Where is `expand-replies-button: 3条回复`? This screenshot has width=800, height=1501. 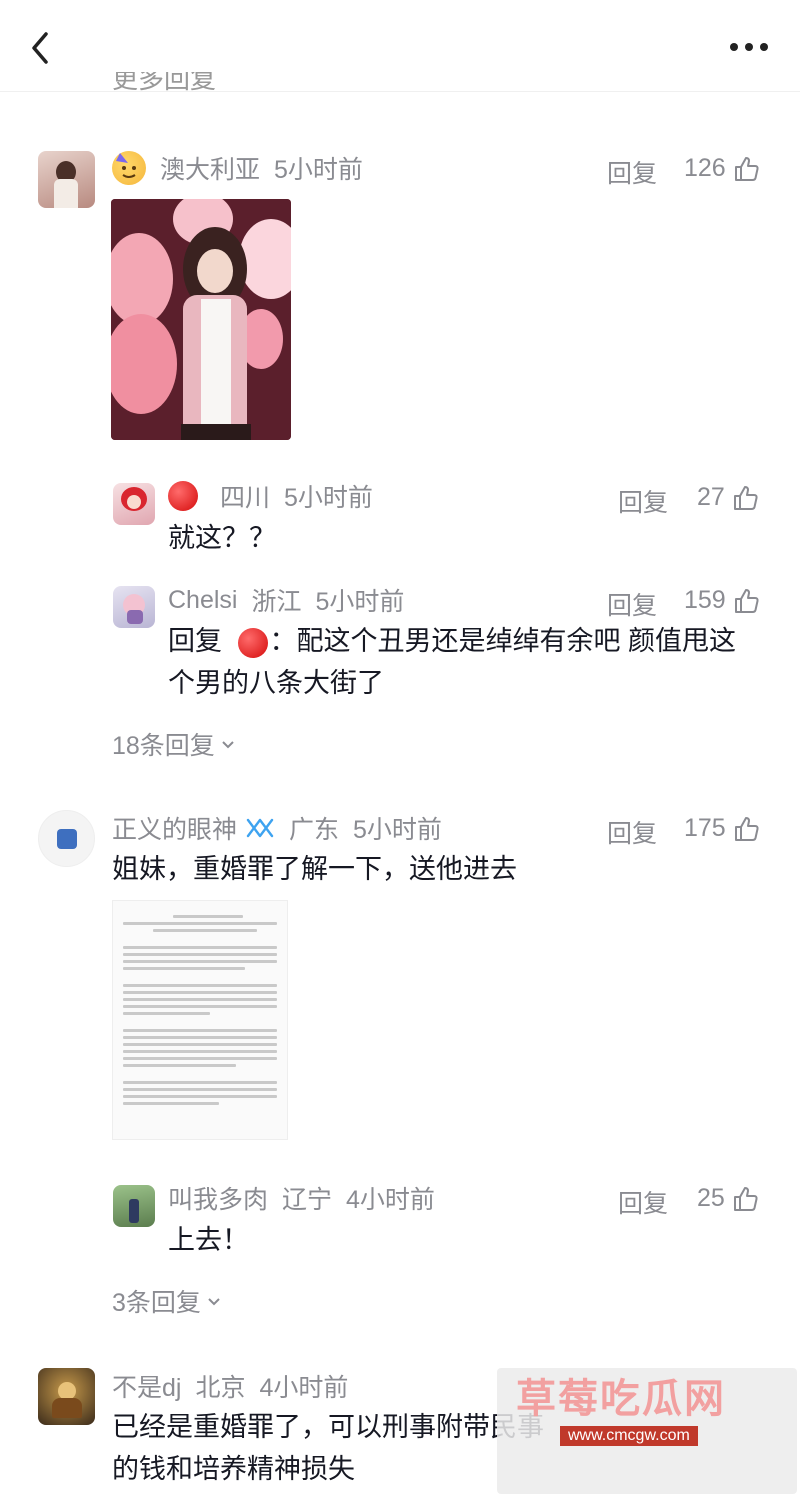 expand-replies-button: 3条回复 is located at coordinates (167, 1301).